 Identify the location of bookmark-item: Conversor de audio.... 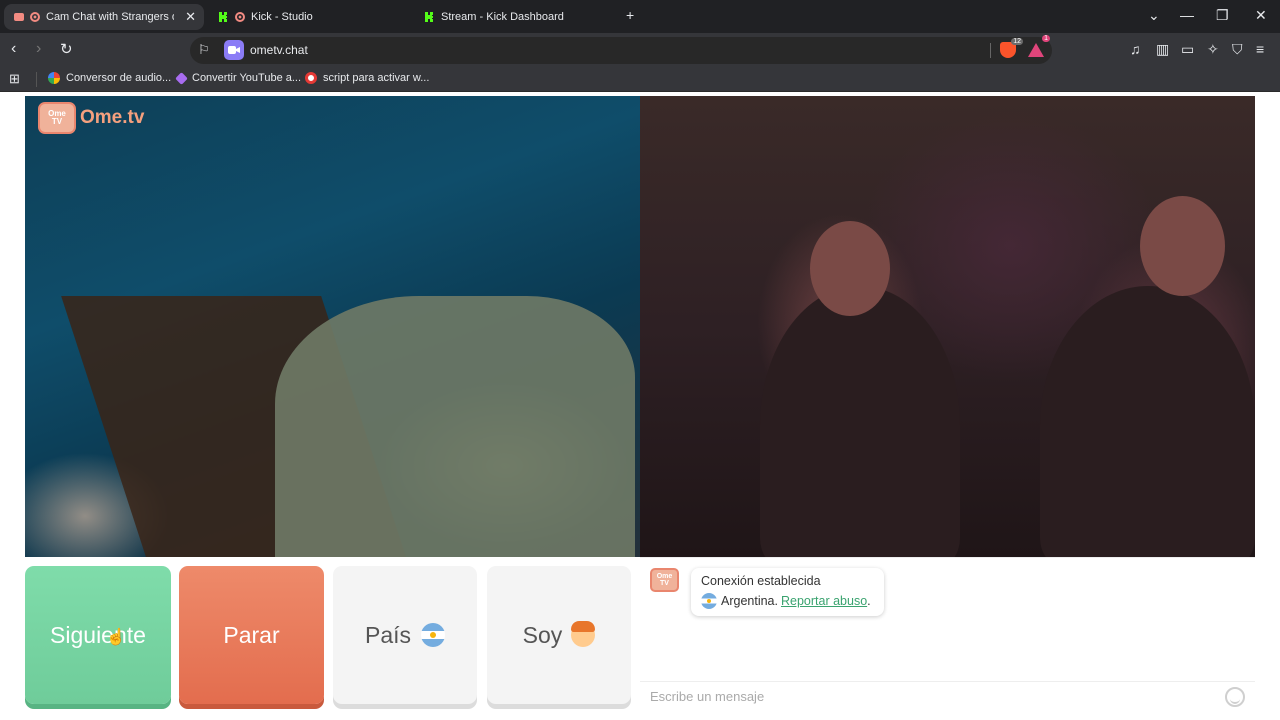
(109, 78).